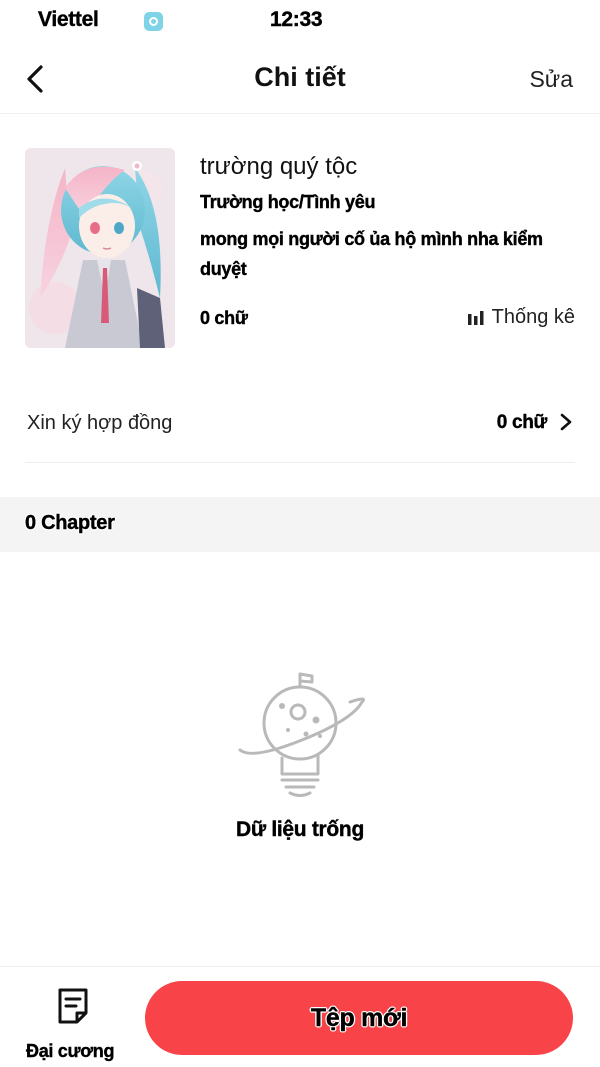 This screenshot has height=1067, width=600. I want to click on nav-bar: Chi tiết Sửa, so click(300, 79).